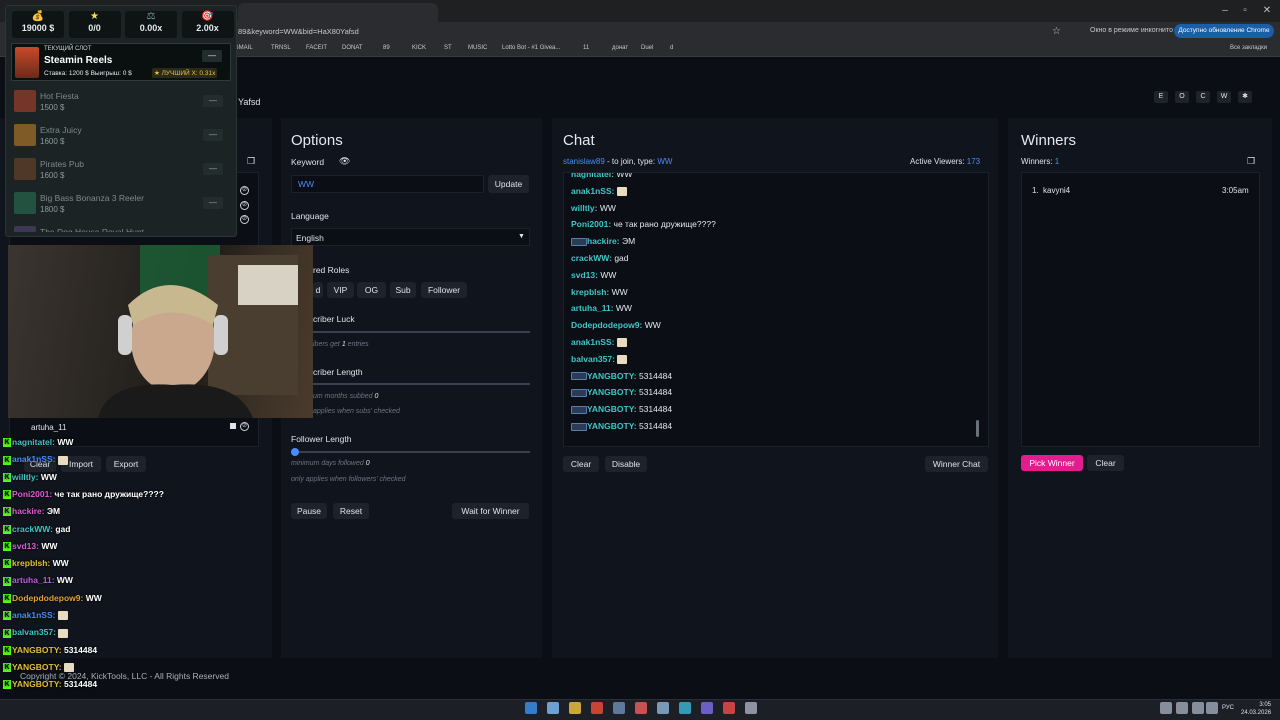 The height and width of the screenshot is (720, 1280). Describe the element at coordinates (647, 48) in the screenshot. I see `bookmark-item: Duel` at that location.